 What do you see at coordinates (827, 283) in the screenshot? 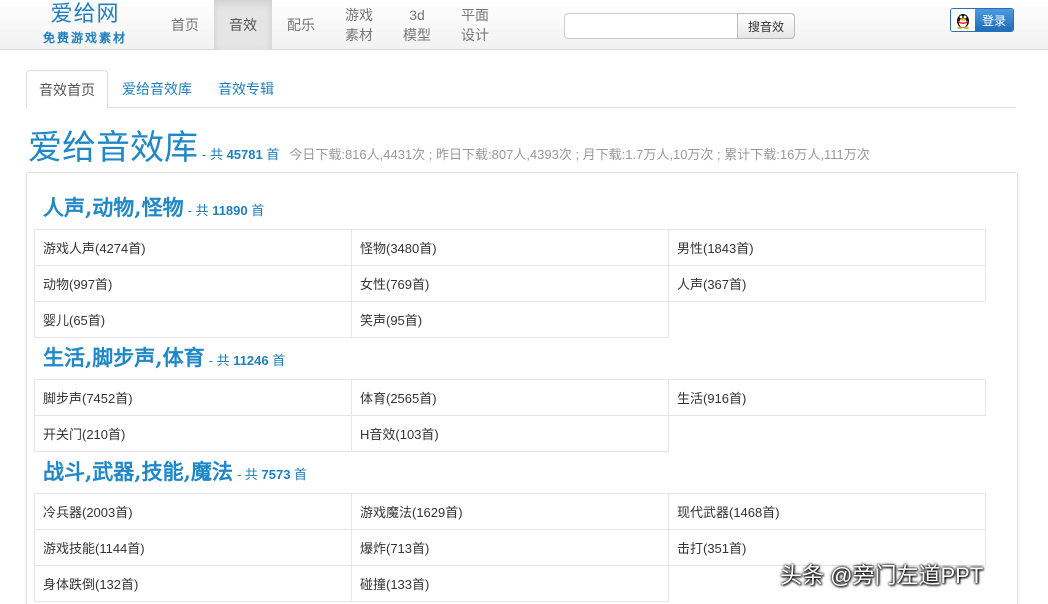
I see `category-item: 人声(367首)` at bounding box center [827, 283].